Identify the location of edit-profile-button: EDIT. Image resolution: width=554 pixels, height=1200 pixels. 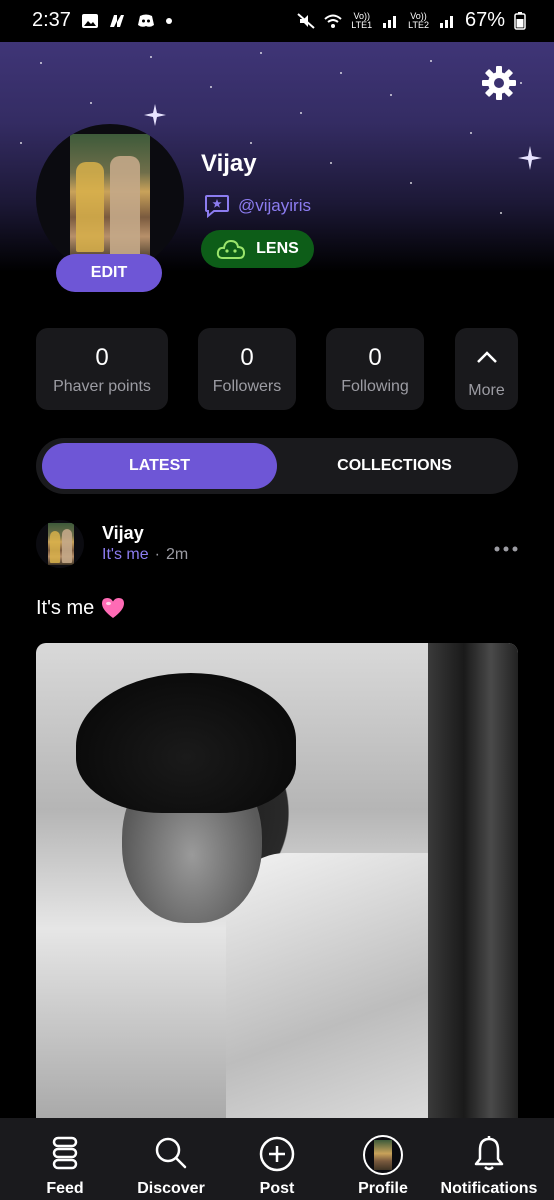
(109, 273).